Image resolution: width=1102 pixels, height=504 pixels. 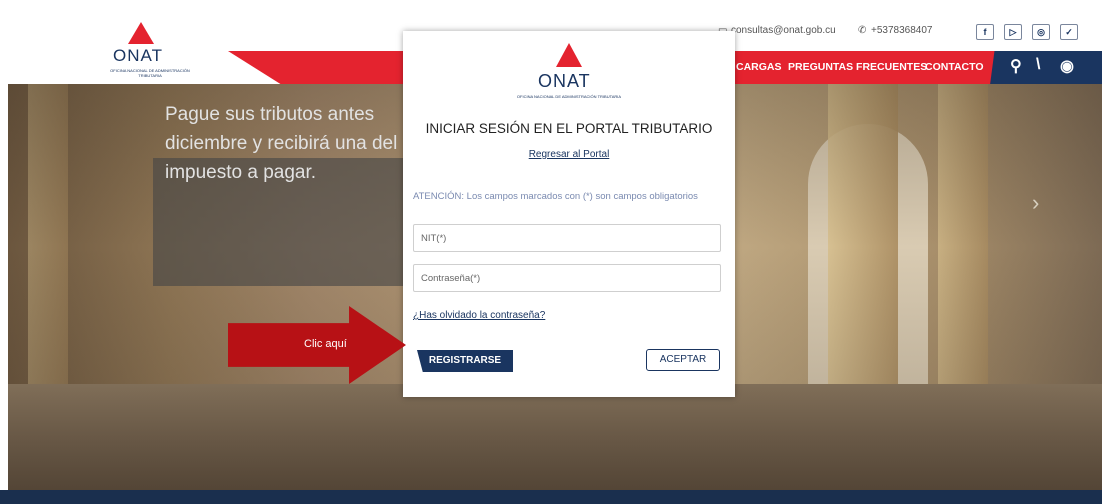 What do you see at coordinates (759, 67) in the screenshot?
I see `nav-item-cargas: CARGAS` at bounding box center [759, 67].